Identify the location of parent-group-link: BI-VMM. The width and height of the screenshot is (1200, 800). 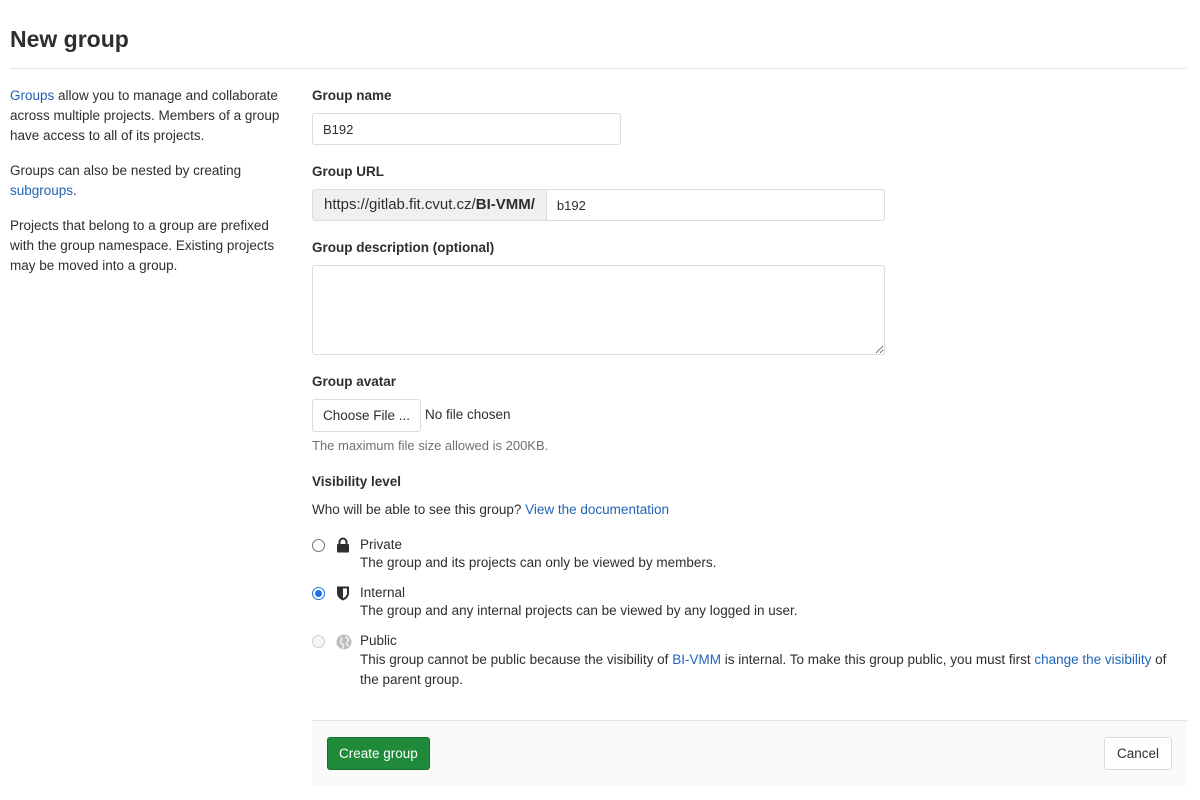
(696, 659).